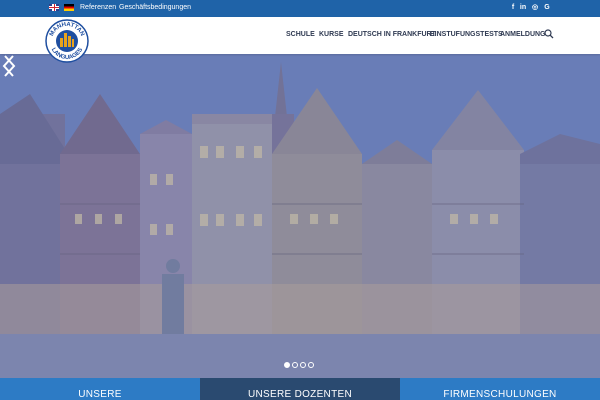 The image size is (600, 400). Describe the element at coordinates (300, 34) in the screenshot. I see `nav-item-schule: SCHULE` at that location.